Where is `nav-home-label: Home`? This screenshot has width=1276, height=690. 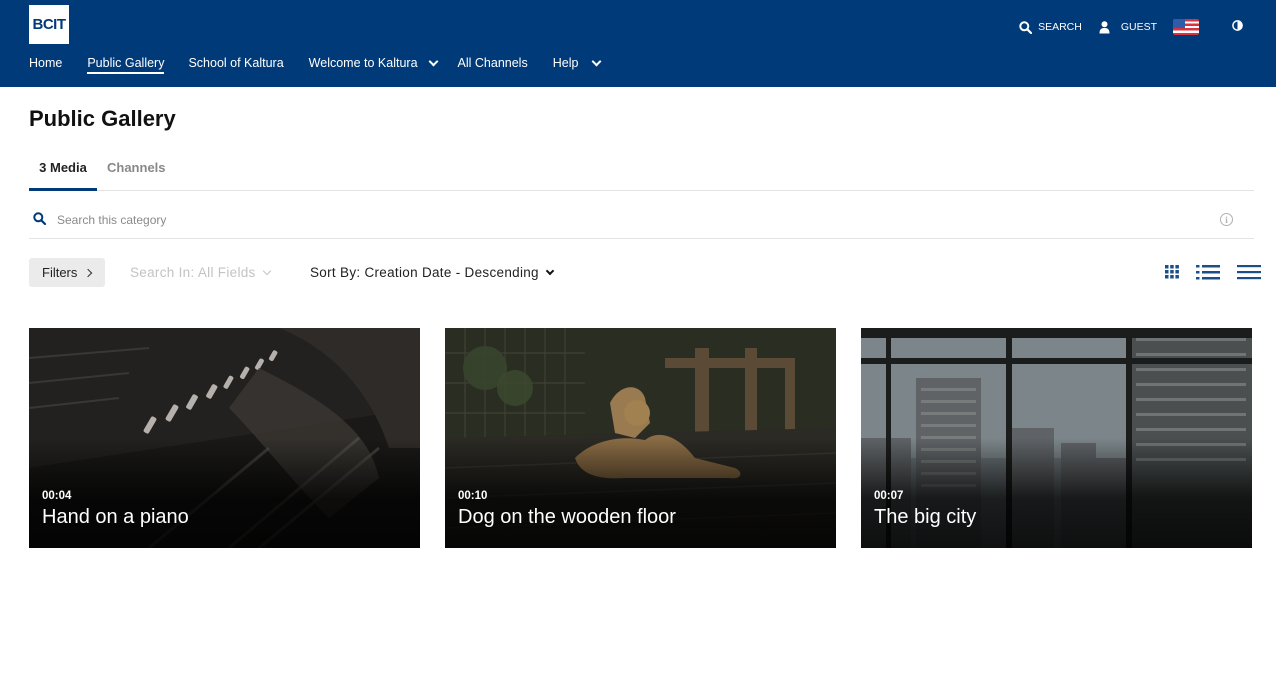 nav-home-label: Home is located at coordinates (46, 63).